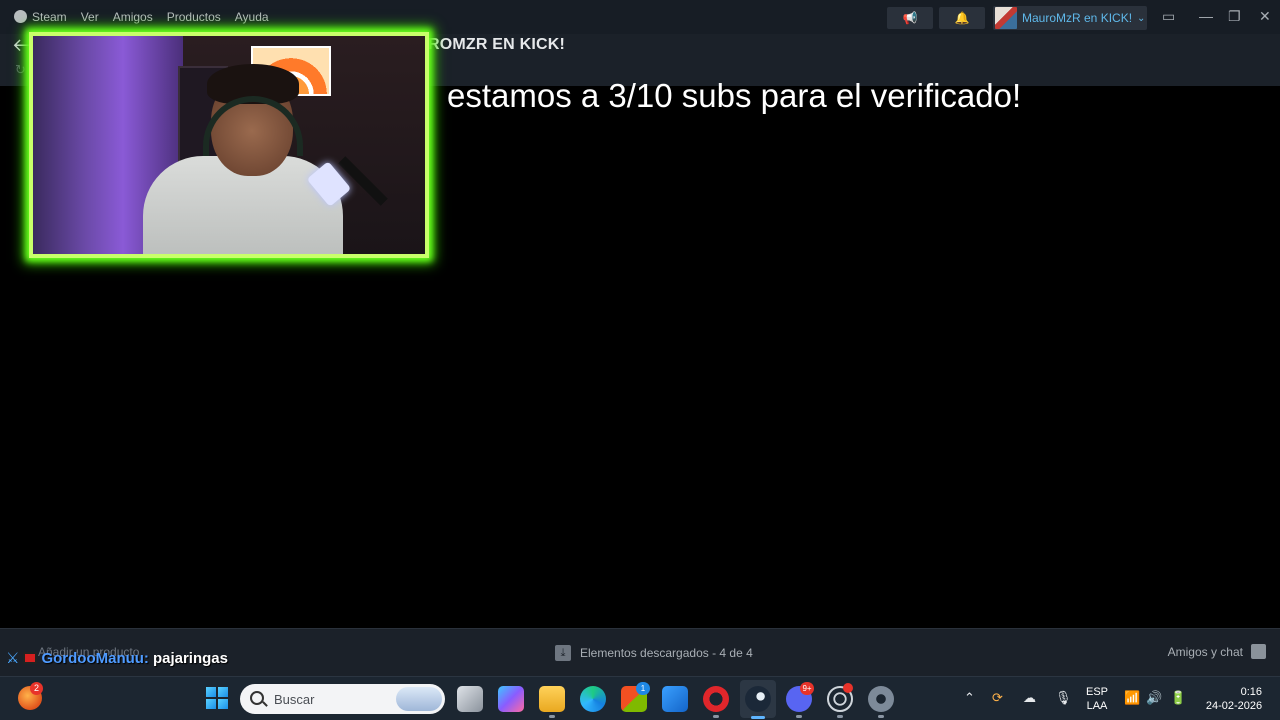 The image size is (1280, 720). Describe the element at coordinates (217, 698) in the screenshot. I see `start-button` at that location.